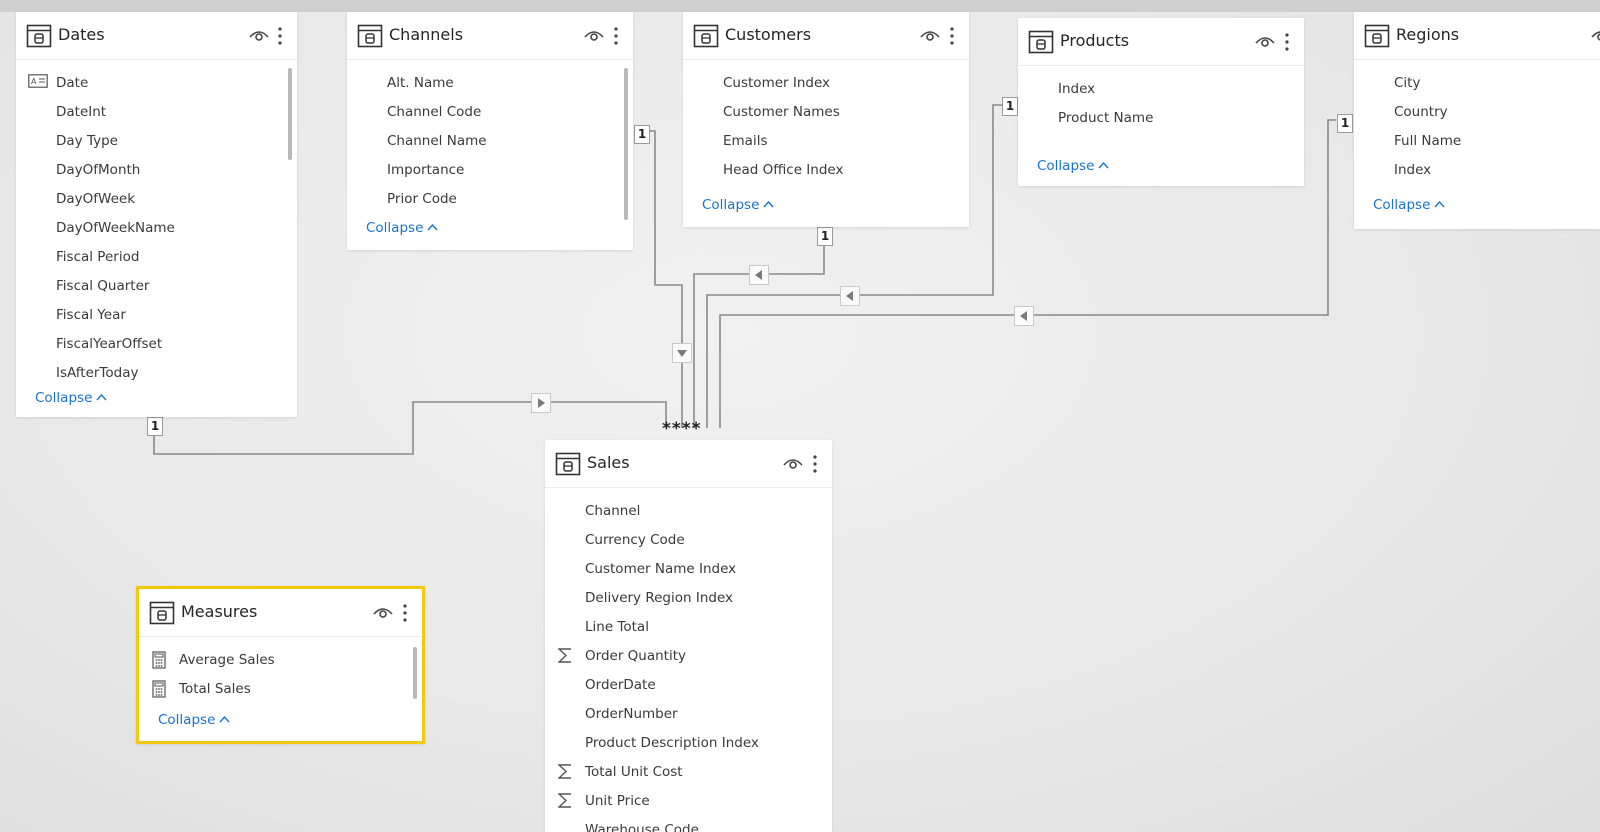 The width and height of the screenshot is (1600, 832). What do you see at coordinates (437, 141) in the screenshot?
I see `field-item: Channel Name` at bounding box center [437, 141].